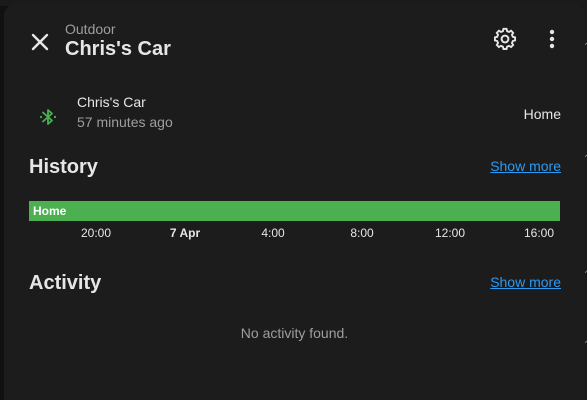 Image resolution: width=587 pixels, height=400 pixels. I want to click on close-icon, so click(40, 42).